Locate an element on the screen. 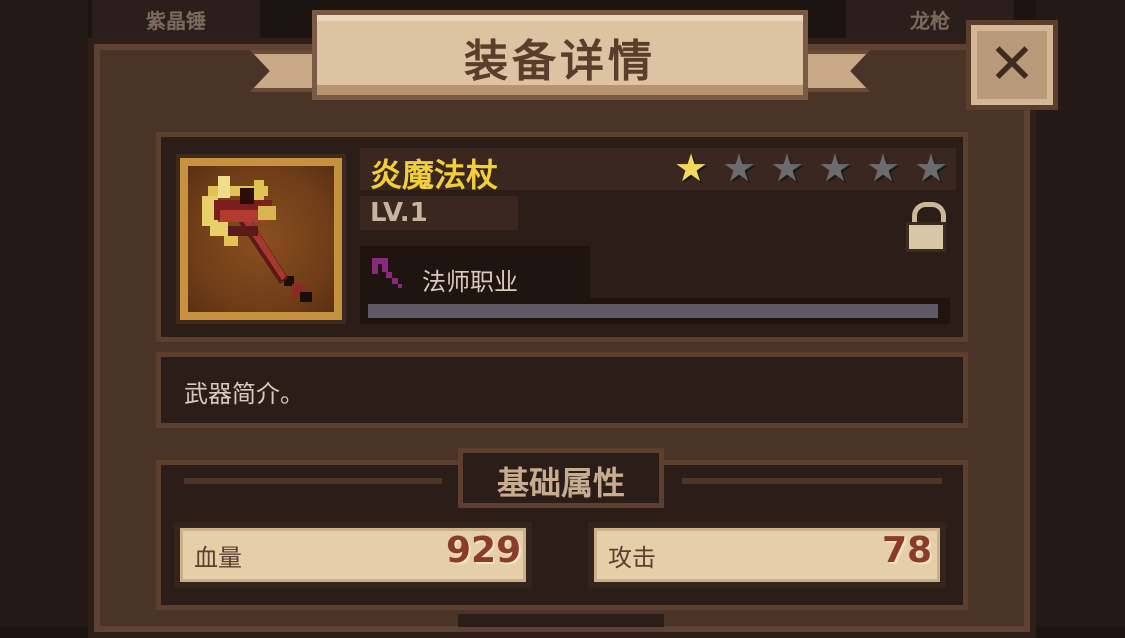 The width and height of the screenshot is (1125, 638). staff-icon is located at coordinates (387, 273).